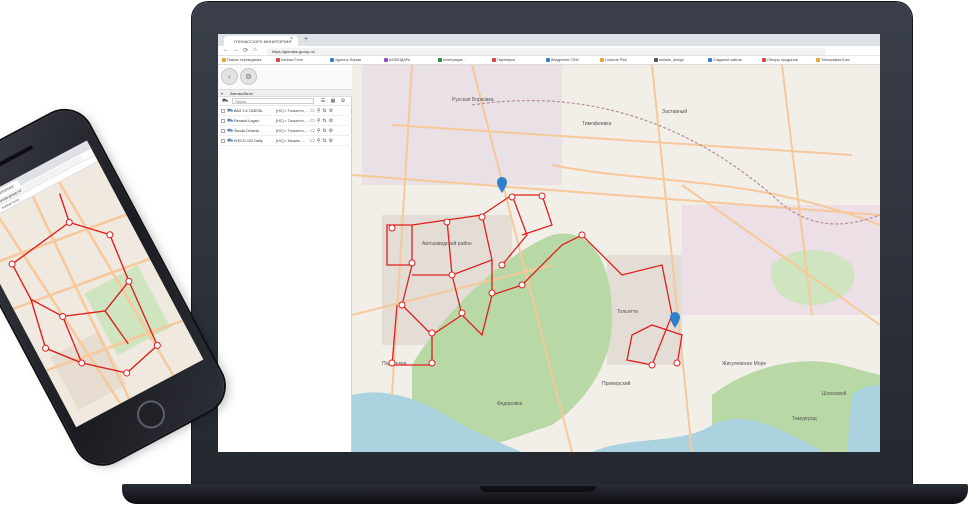  I want to click on map-place-label: Заставный, so click(674, 111).